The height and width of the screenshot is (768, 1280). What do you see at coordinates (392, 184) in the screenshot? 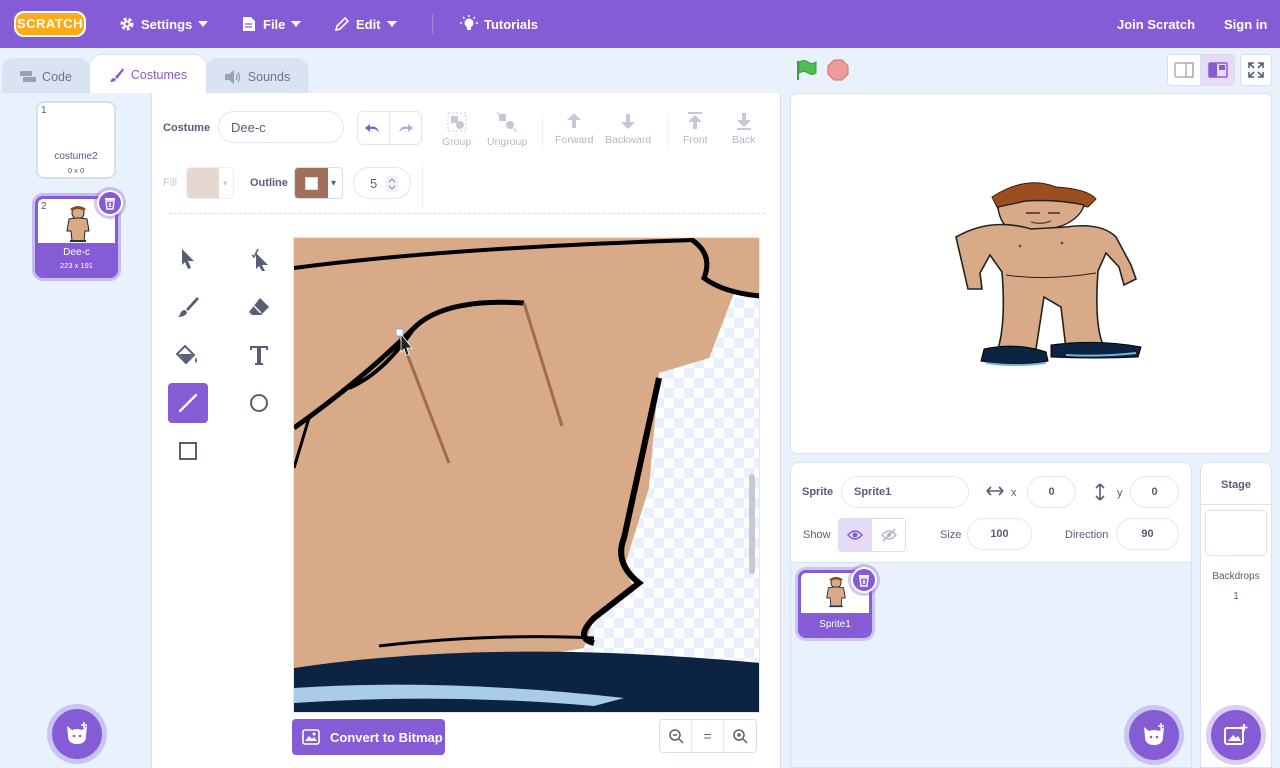
I see `stepper-icon` at bounding box center [392, 184].